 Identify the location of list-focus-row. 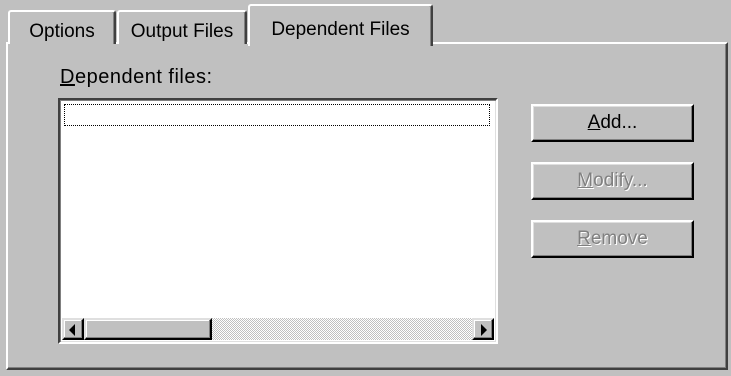
(277, 115).